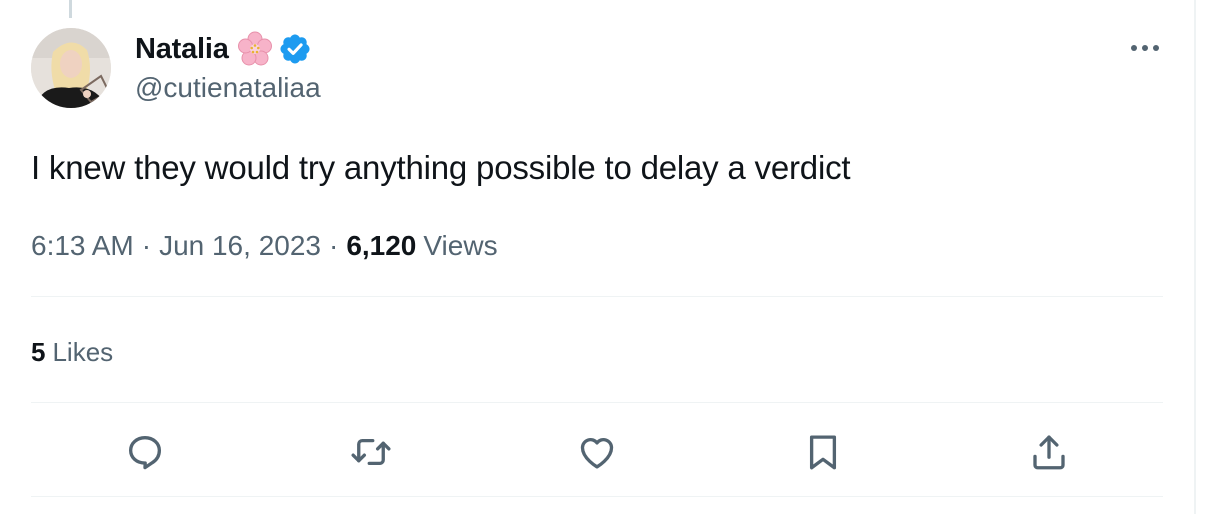  I want to click on likes-count: 5, so click(38, 351).